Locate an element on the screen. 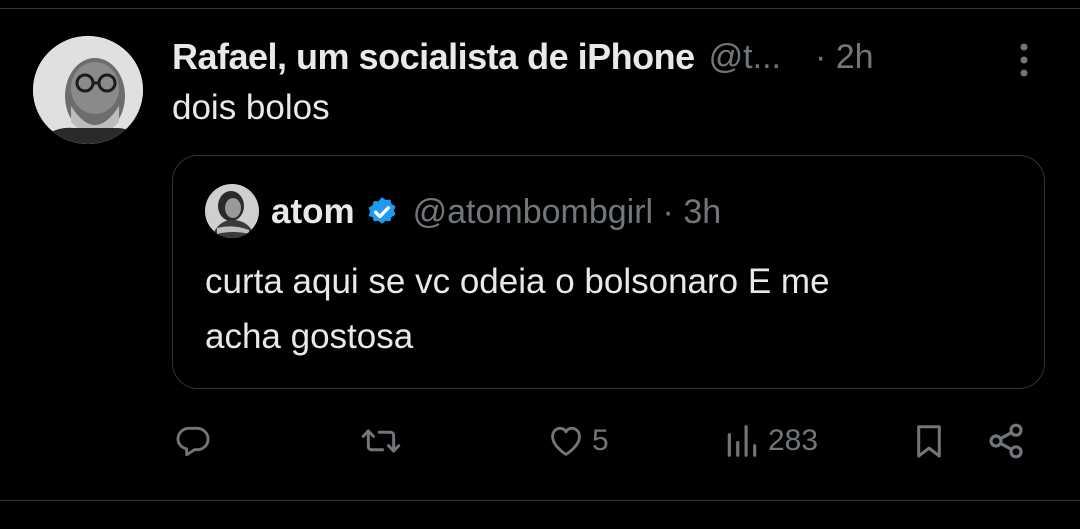 The image size is (1080, 529). author-avatar is located at coordinates (88, 90).